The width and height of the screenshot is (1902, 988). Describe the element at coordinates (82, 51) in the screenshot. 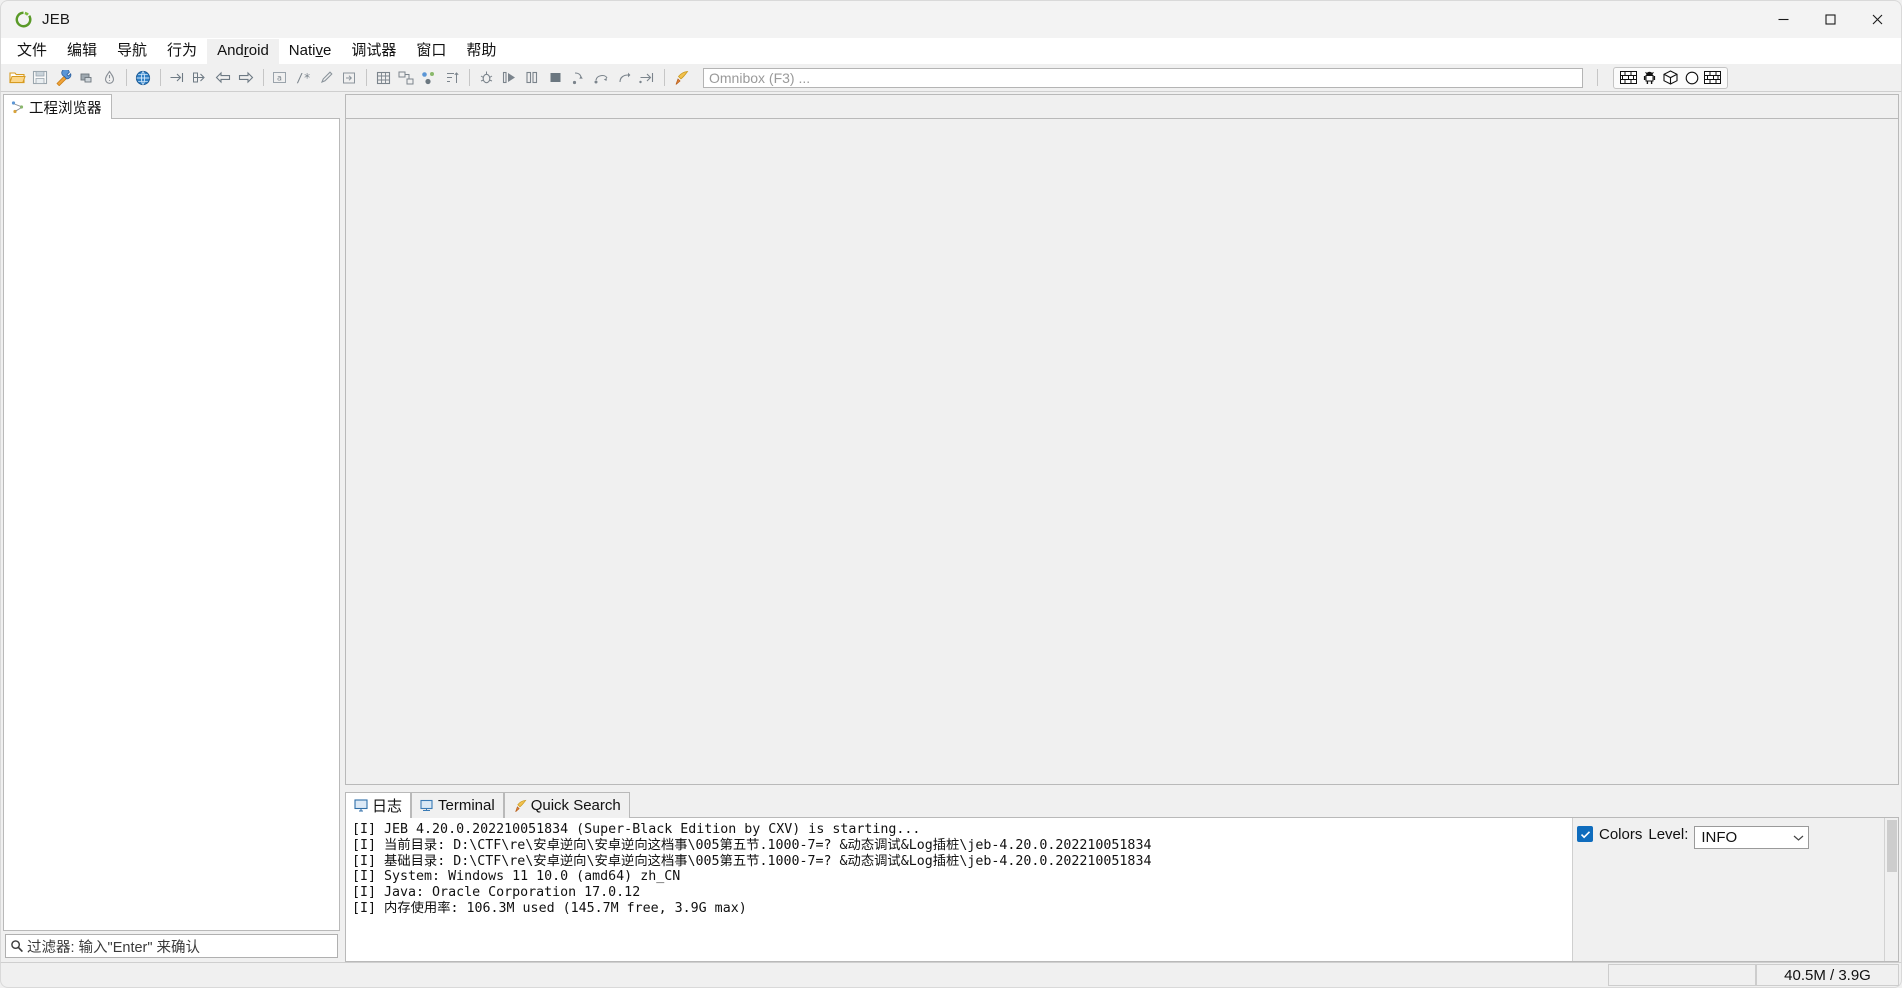

I see `menu-edit: 编辑` at that location.